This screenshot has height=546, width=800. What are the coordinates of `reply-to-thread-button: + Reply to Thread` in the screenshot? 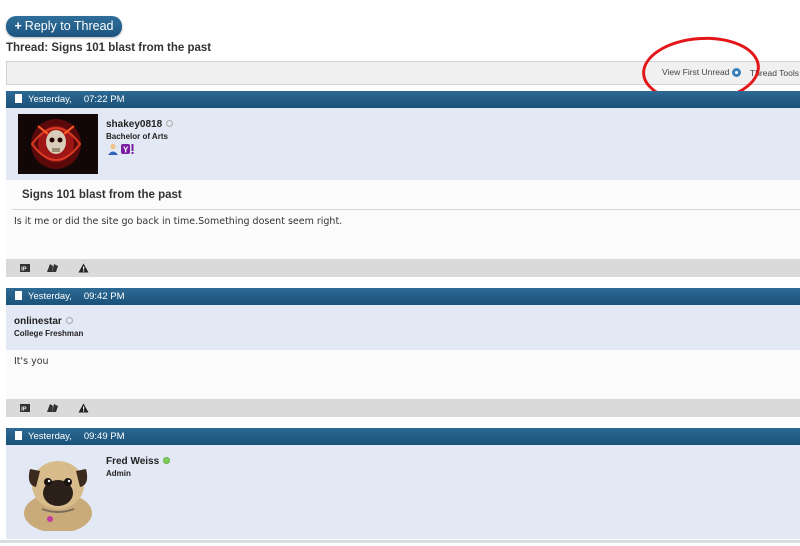 It's located at (64, 26).